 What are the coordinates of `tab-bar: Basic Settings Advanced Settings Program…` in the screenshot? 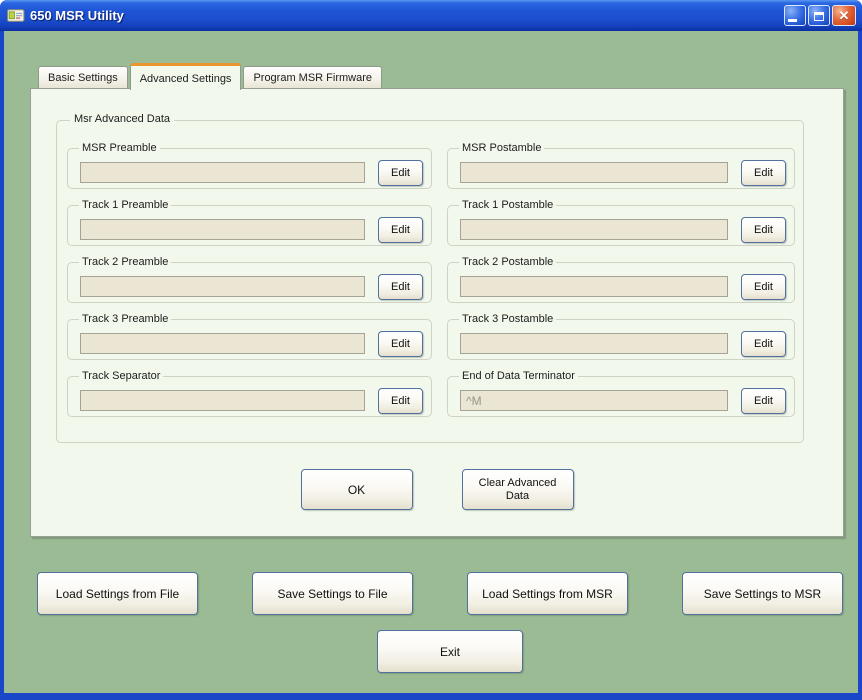 It's located at (210, 76).